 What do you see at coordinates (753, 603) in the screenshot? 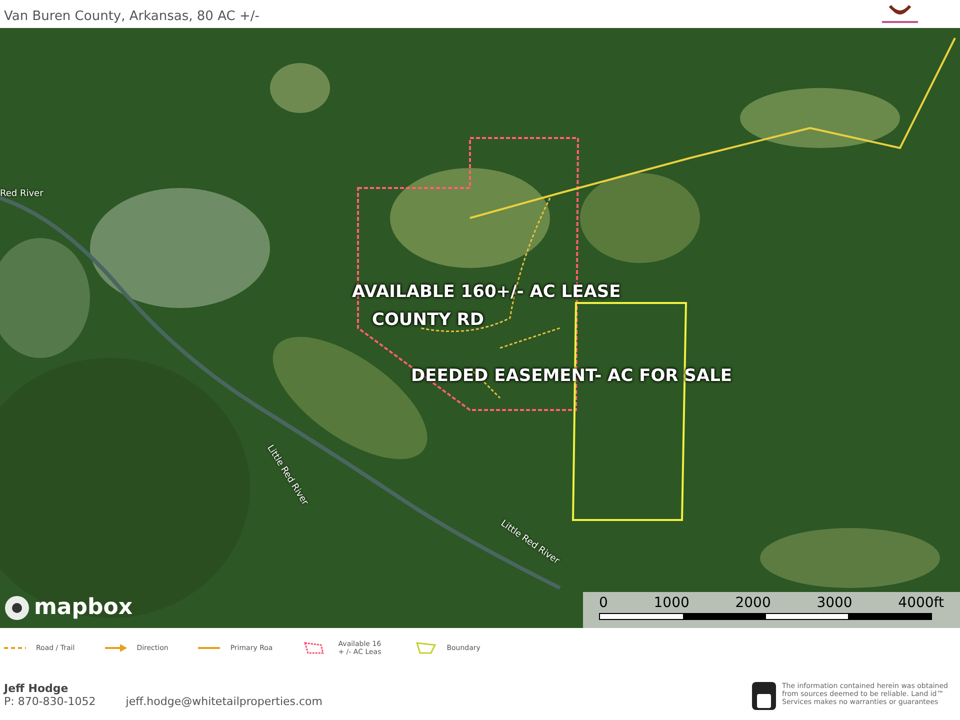
I see `scale-tick-label: 2000` at bounding box center [753, 603].